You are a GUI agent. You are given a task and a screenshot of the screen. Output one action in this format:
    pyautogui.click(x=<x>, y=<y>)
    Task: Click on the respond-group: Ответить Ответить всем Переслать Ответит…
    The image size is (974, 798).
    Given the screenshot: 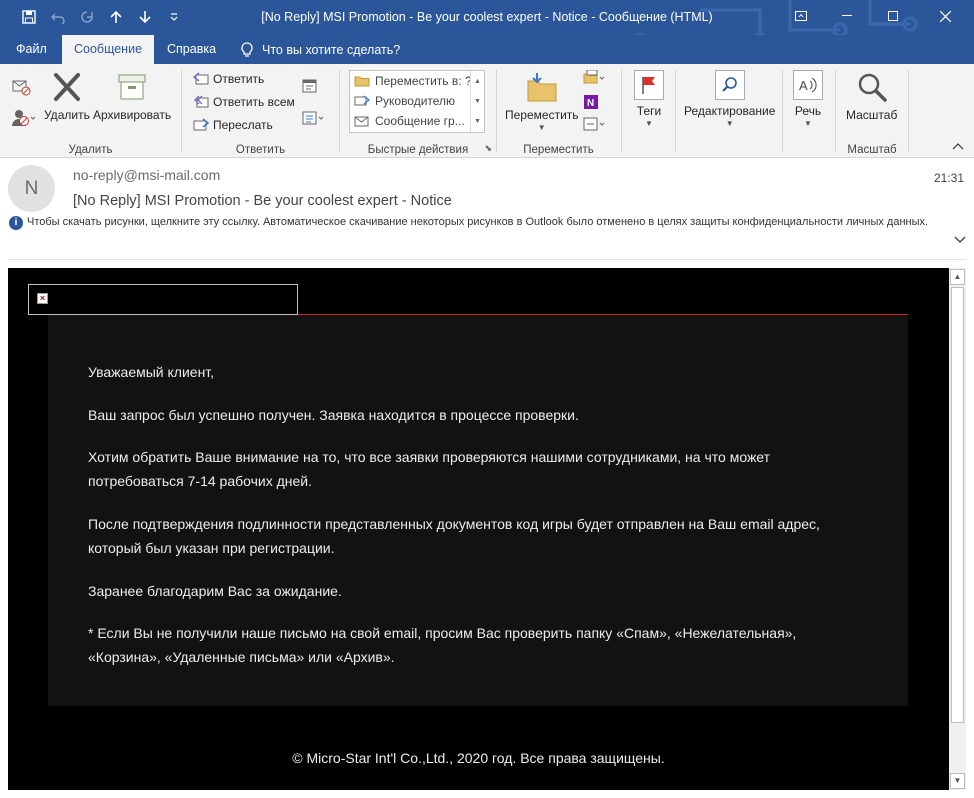 What is the action you would take?
    pyautogui.click(x=260, y=111)
    